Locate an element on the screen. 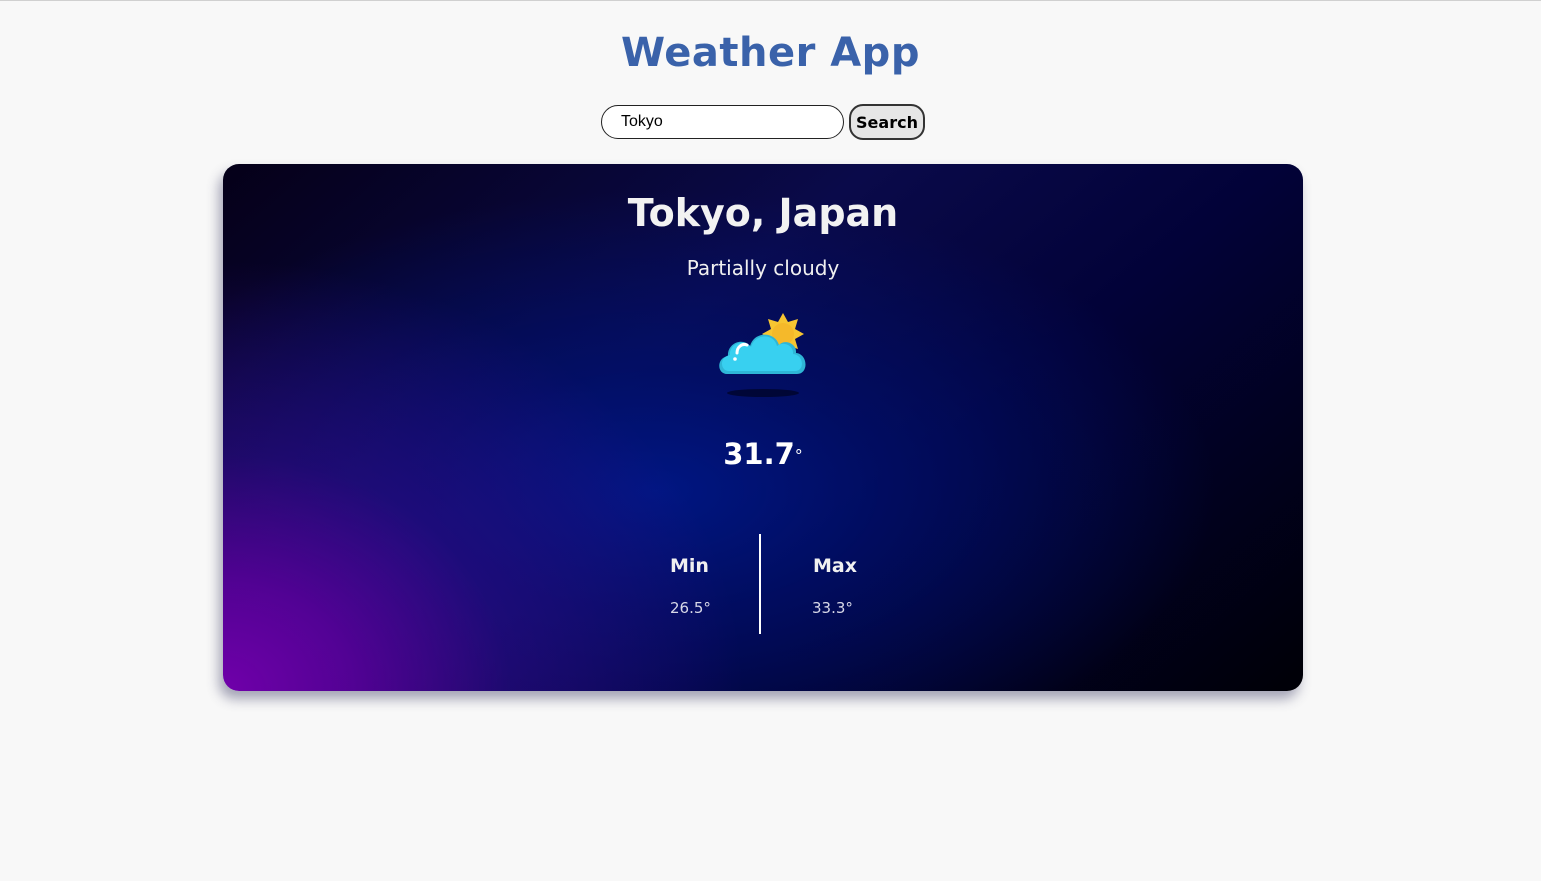 The width and height of the screenshot is (1541, 881). search-button: Search is located at coordinates (887, 122).